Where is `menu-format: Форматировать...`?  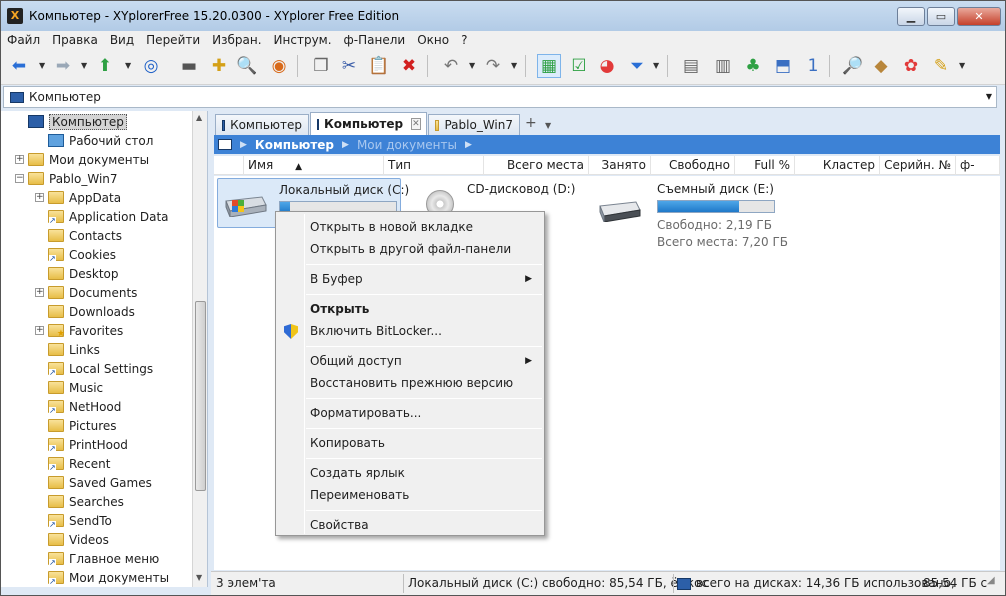 menu-format: Форматировать... is located at coordinates (410, 413).